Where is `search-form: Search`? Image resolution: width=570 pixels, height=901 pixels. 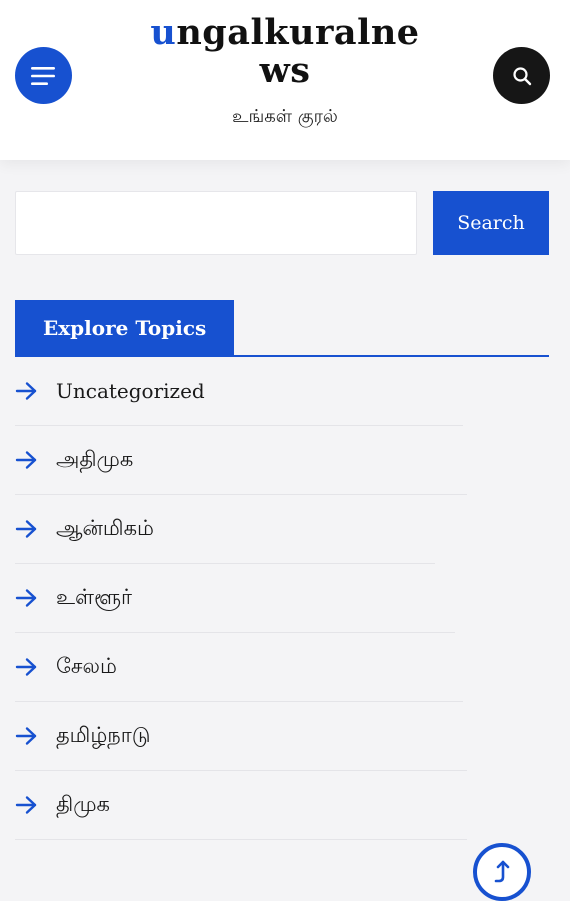
search-form: Search is located at coordinates (282, 223).